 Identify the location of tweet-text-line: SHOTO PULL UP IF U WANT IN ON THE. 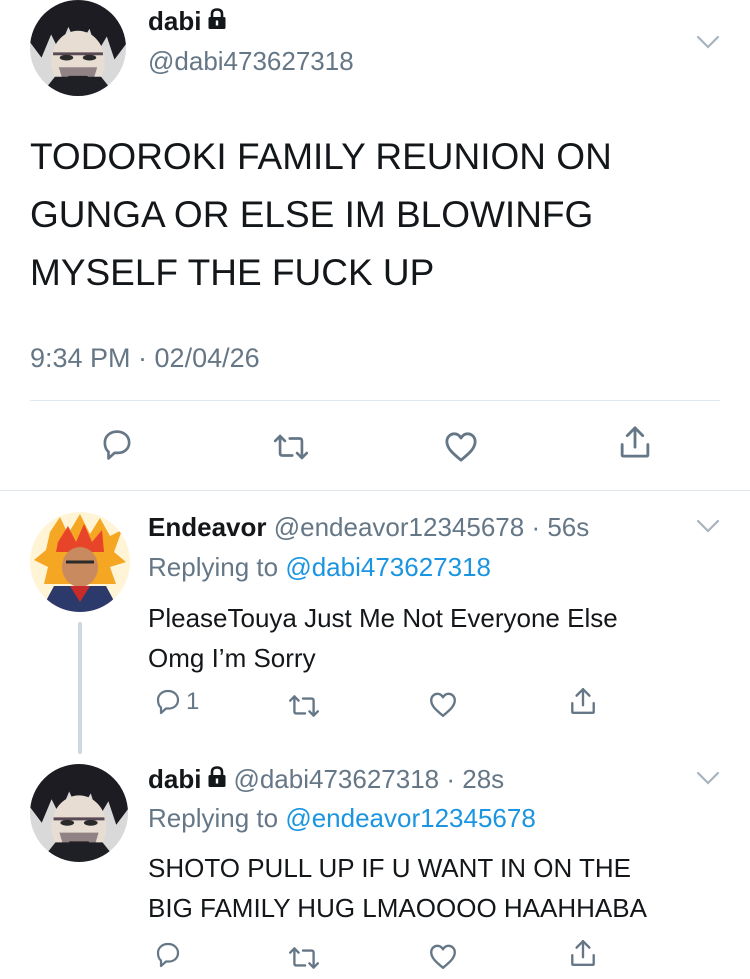
(390, 868).